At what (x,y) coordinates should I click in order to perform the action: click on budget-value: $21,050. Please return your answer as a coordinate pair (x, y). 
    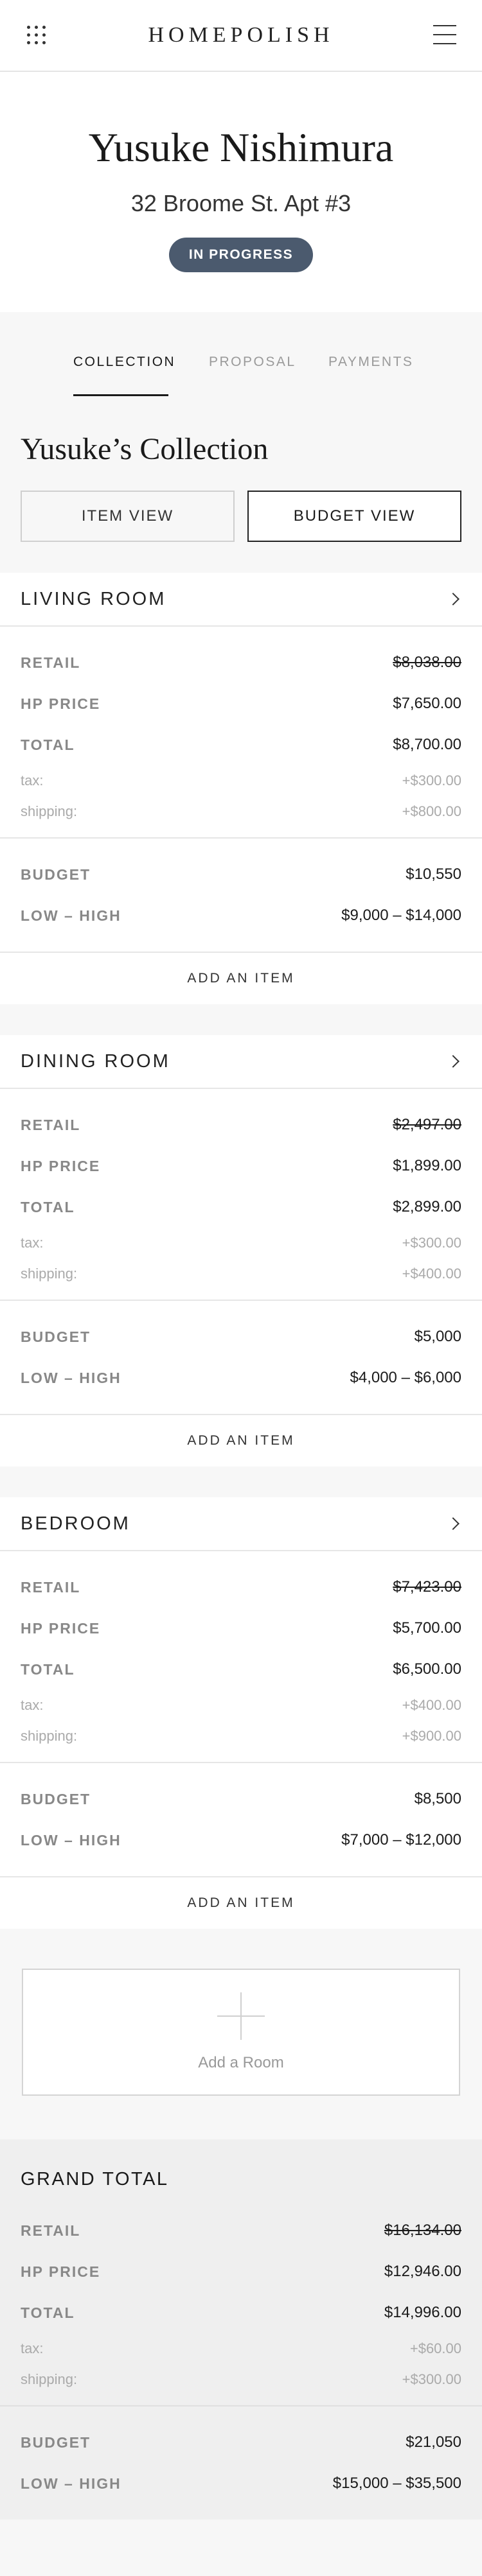
    Looking at the image, I should click on (434, 2442).